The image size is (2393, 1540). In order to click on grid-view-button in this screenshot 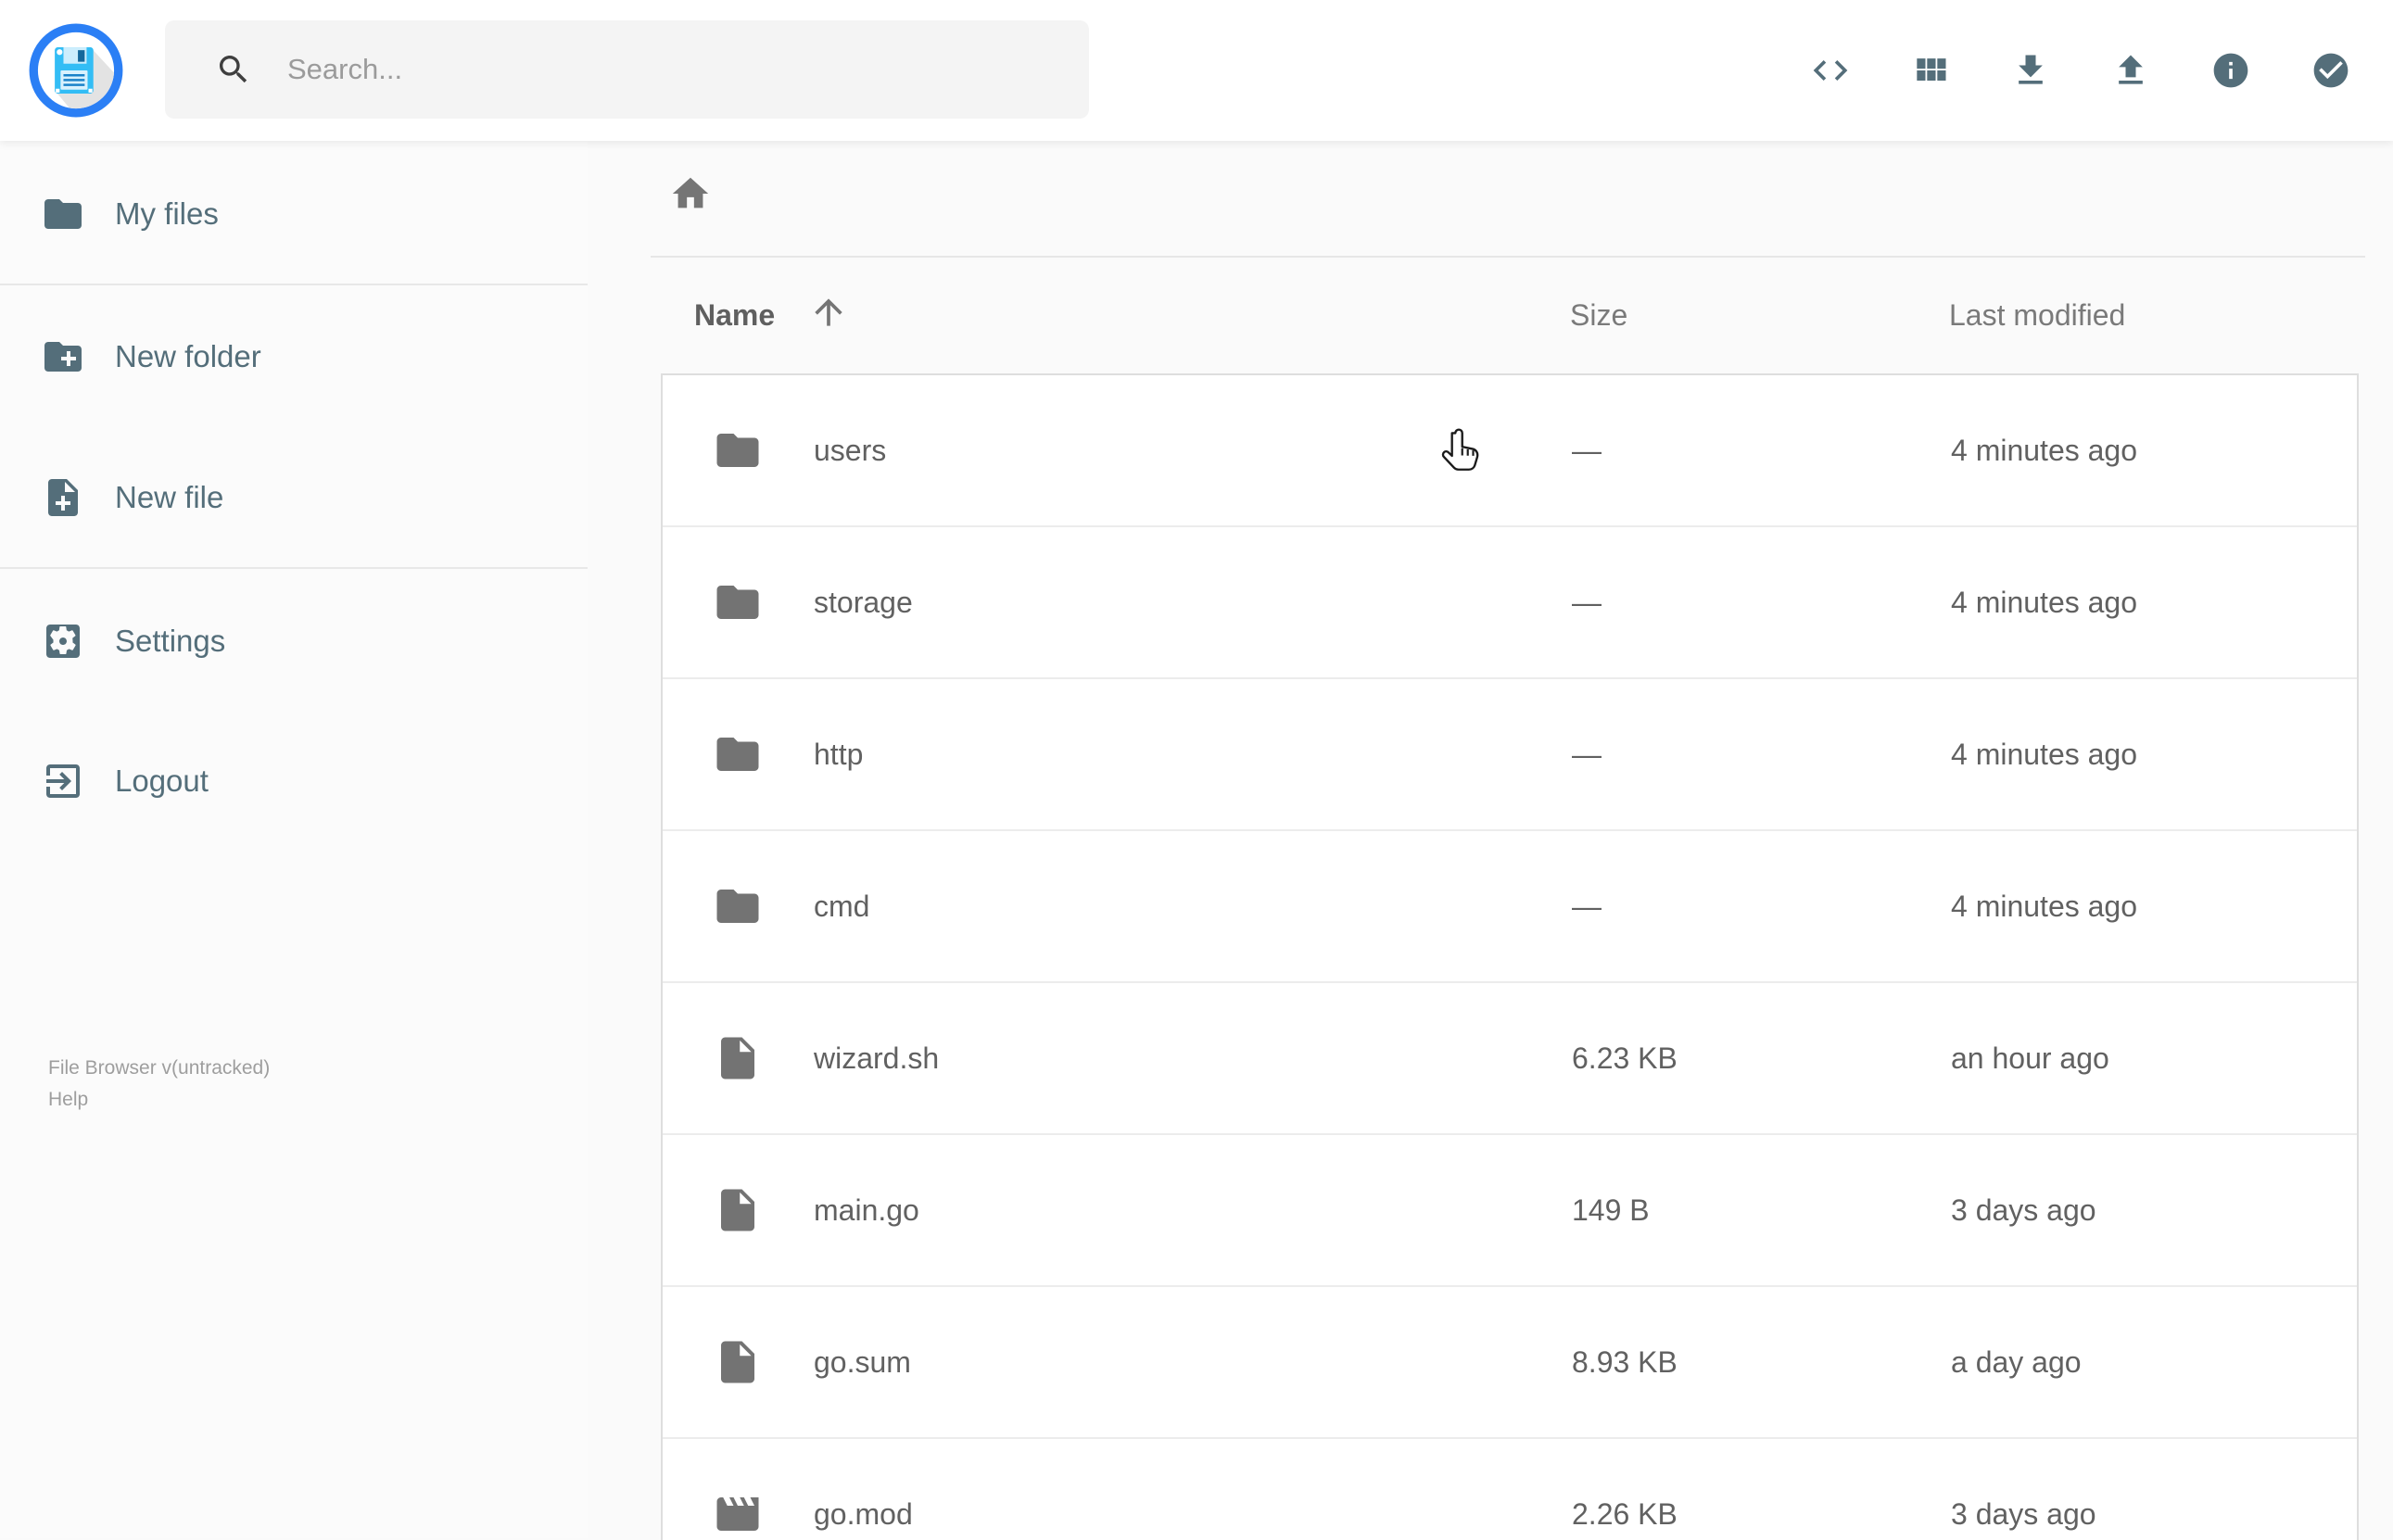, I will do `click(1930, 70)`.